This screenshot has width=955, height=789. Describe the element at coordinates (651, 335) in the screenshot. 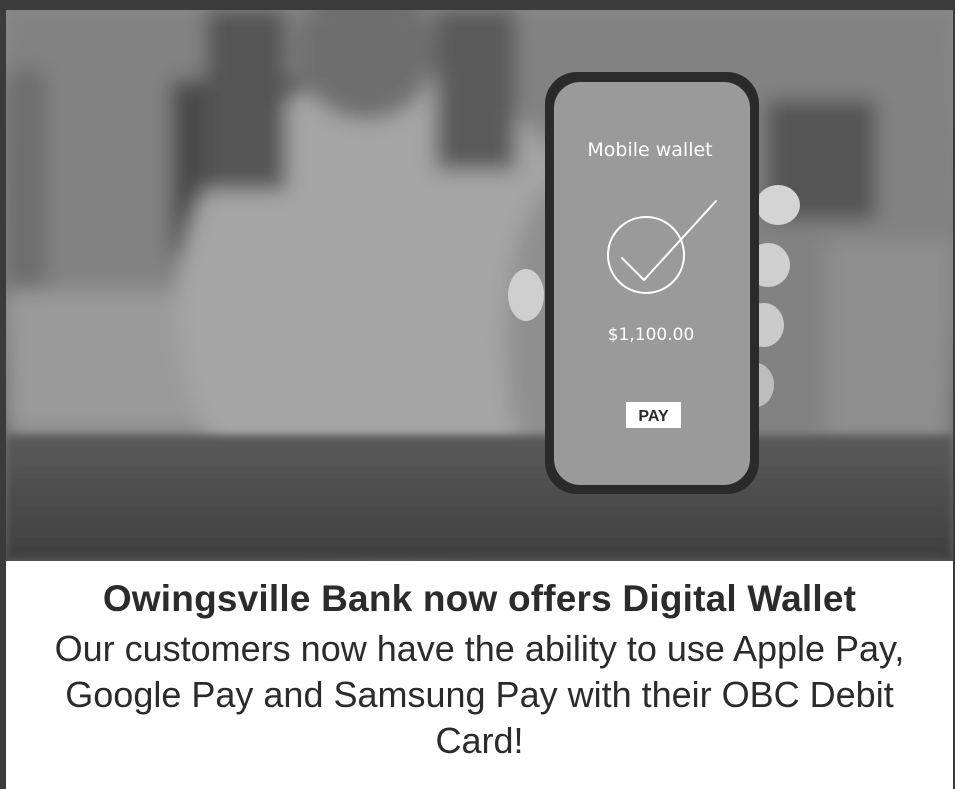

I see `payment-amount: $1,100.00` at that location.